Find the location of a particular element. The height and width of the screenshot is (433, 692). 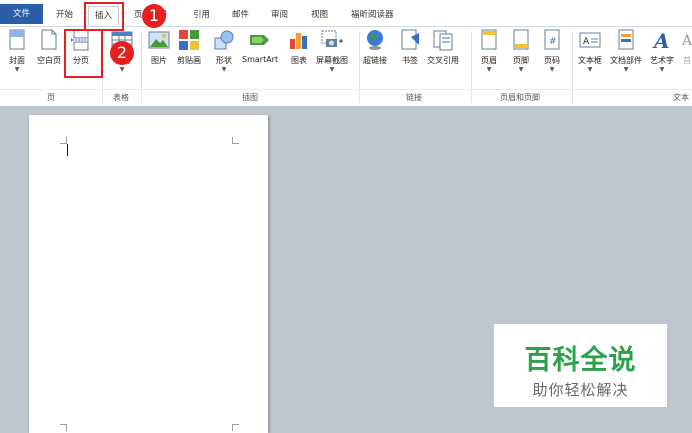

clipart-label: 剪贴画 is located at coordinates (189, 60).